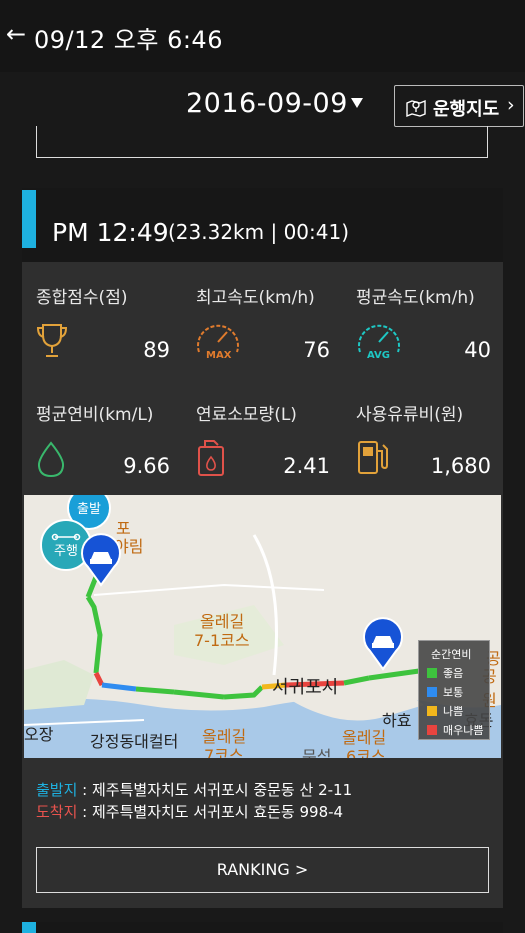 The height and width of the screenshot is (933, 525). What do you see at coordinates (101, 560) in the screenshot?
I see `car-start-marker-icon` at bounding box center [101, 560].